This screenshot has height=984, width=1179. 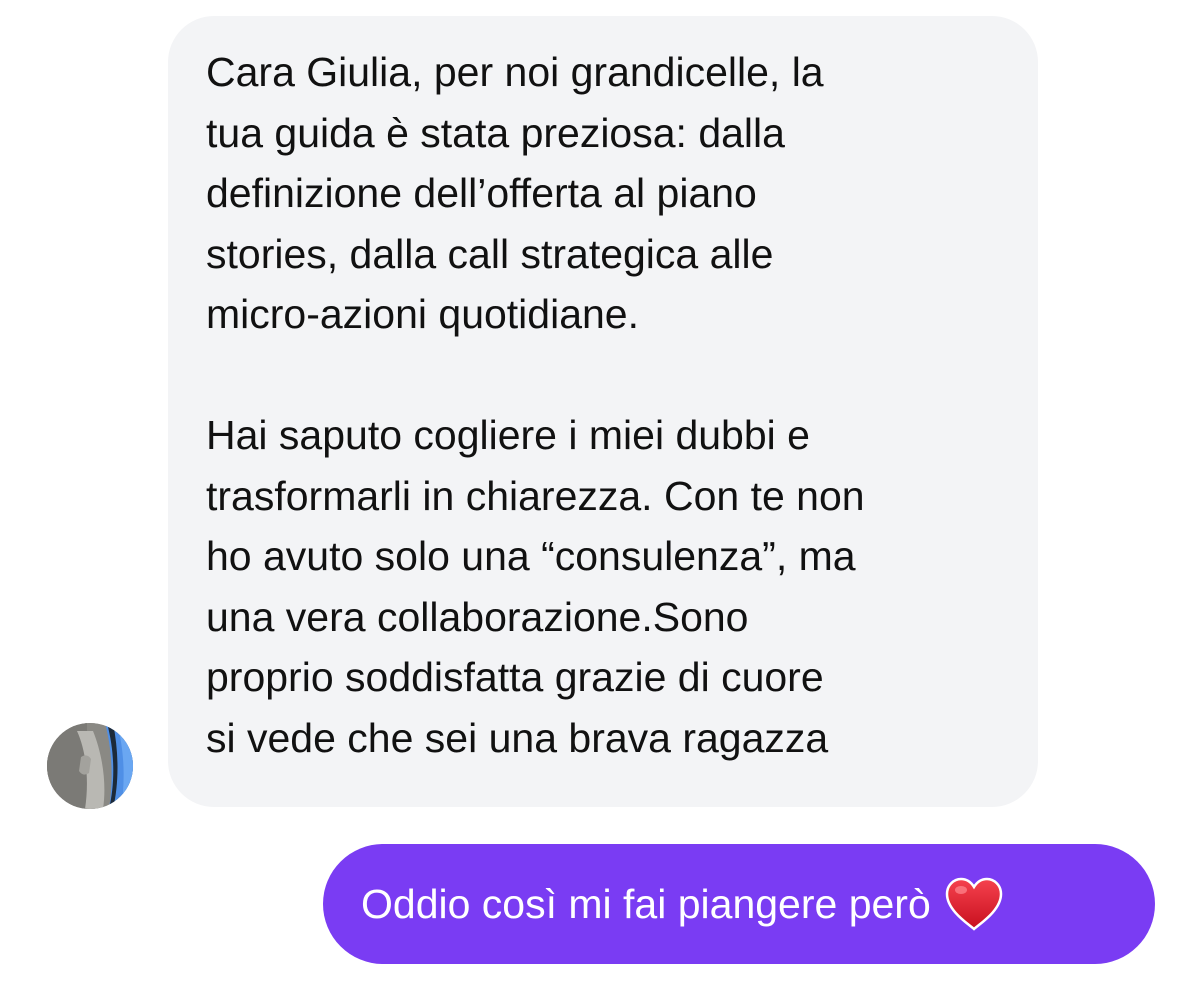 I want to click on outgoing-message-text: Oddio così mi fai piangere però, so click(x=646, y=903).